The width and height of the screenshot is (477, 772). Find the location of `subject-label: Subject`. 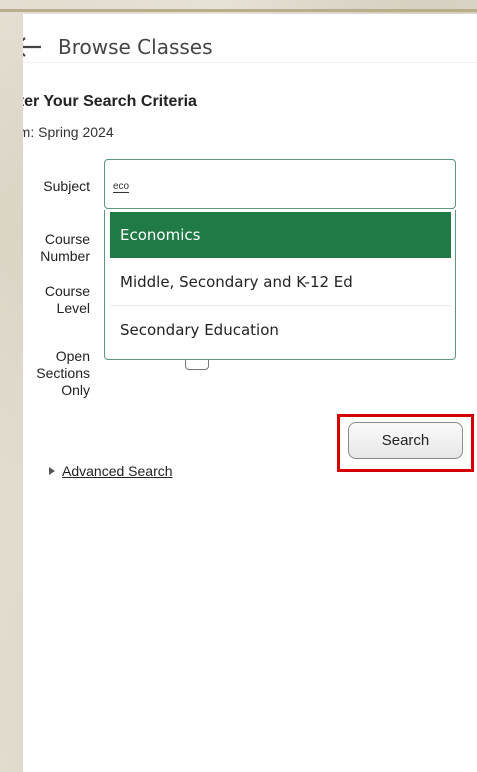

subject-label: Subject is located at coordinates (66, 186).